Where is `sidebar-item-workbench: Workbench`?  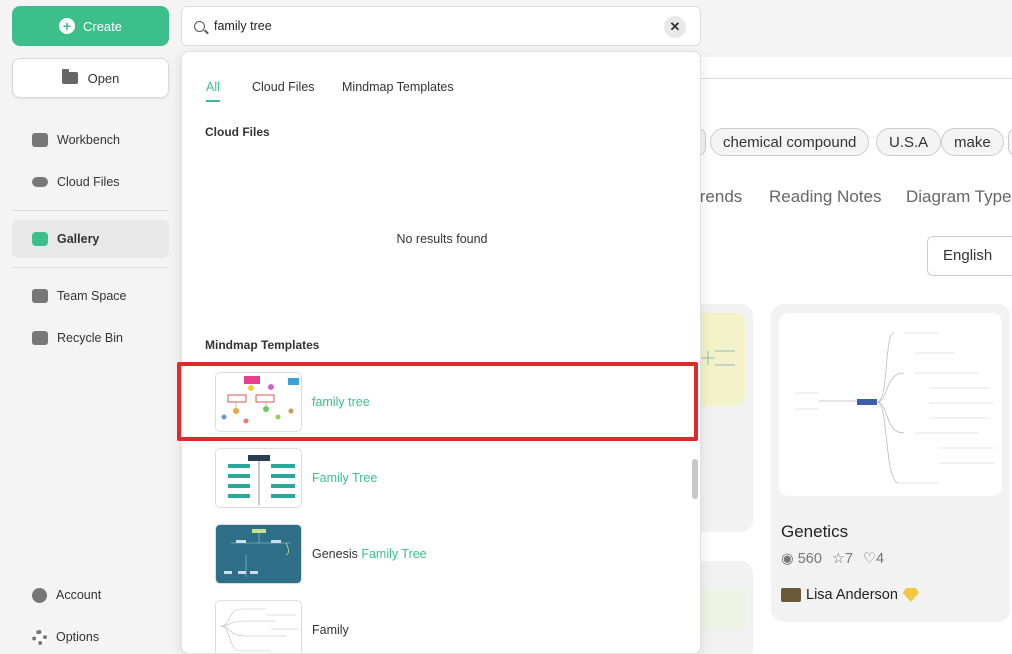
sidebar-item-workbench: Workbench is located at coordinates (90, 140).